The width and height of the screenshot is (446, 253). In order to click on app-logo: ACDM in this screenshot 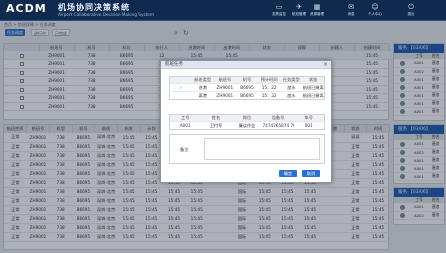, I will do `click(26, 8)`.